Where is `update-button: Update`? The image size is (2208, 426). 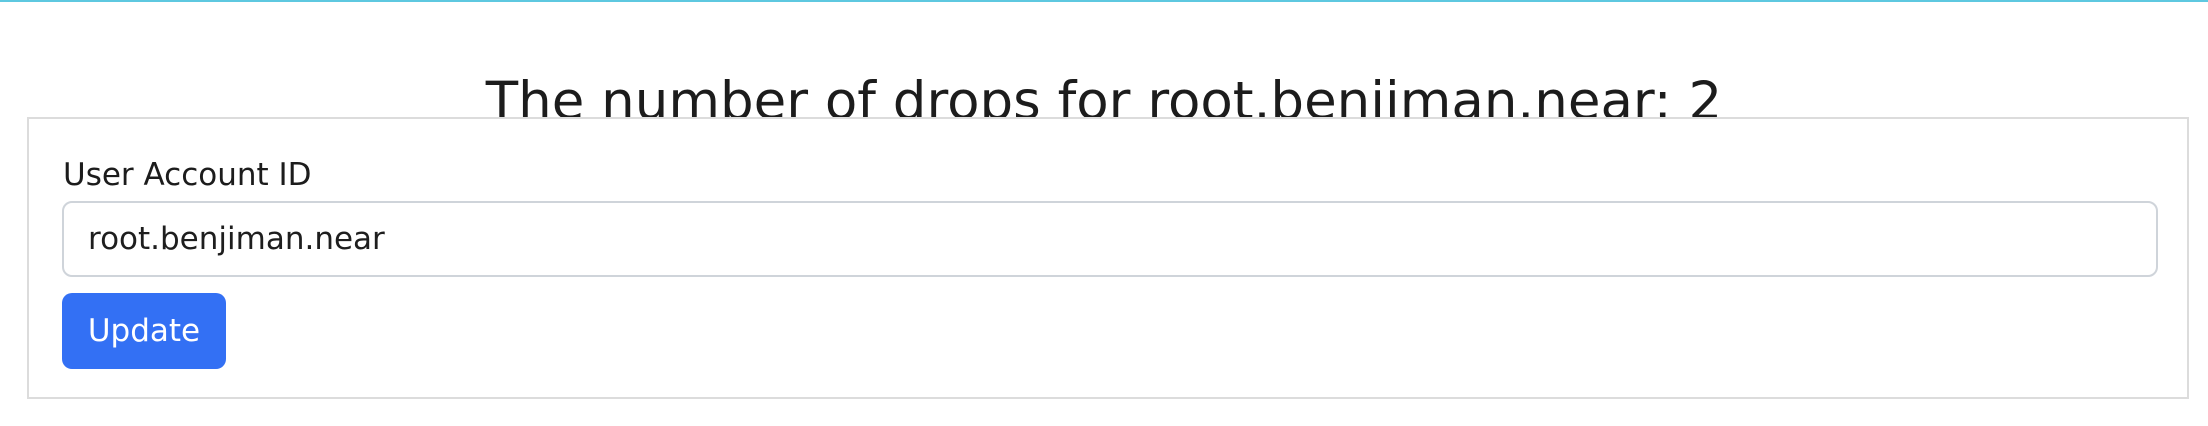
update-button: Update is located at coordinates (144, 331).